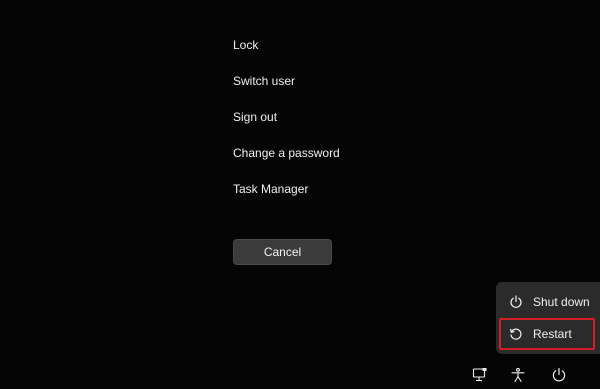  Describe the element at coordinates (282, 252) in the screenshot. I see `cancel-button: Cancel` at that location.